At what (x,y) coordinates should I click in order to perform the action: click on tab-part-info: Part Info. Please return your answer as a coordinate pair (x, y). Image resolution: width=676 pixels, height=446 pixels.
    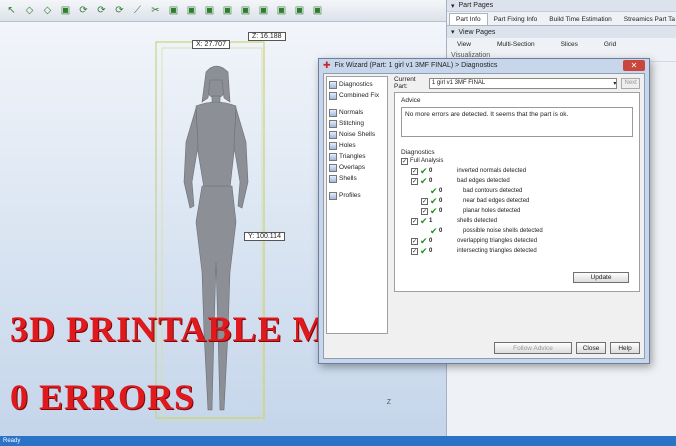
    Looking at the image, I should click on (468, 19).